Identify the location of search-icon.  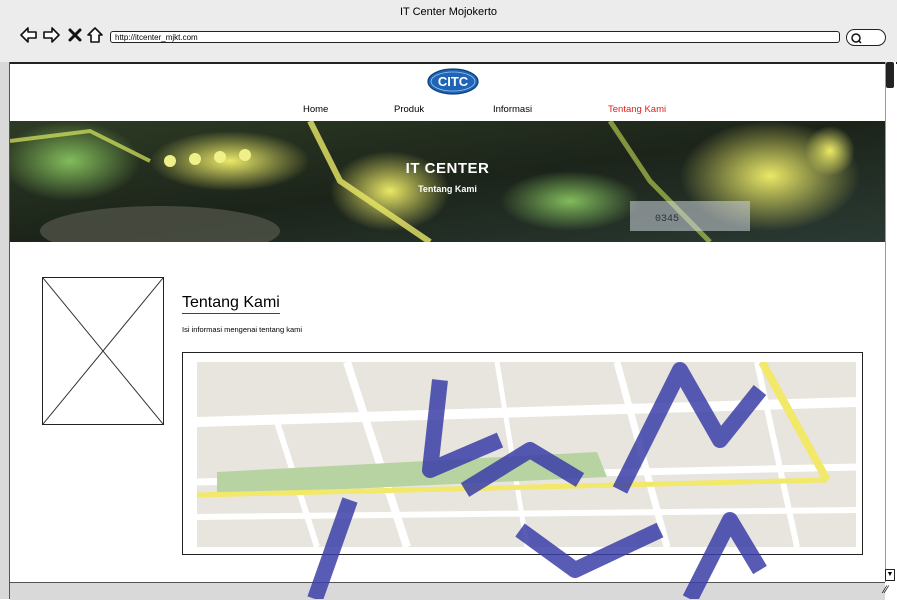
(856, 38).